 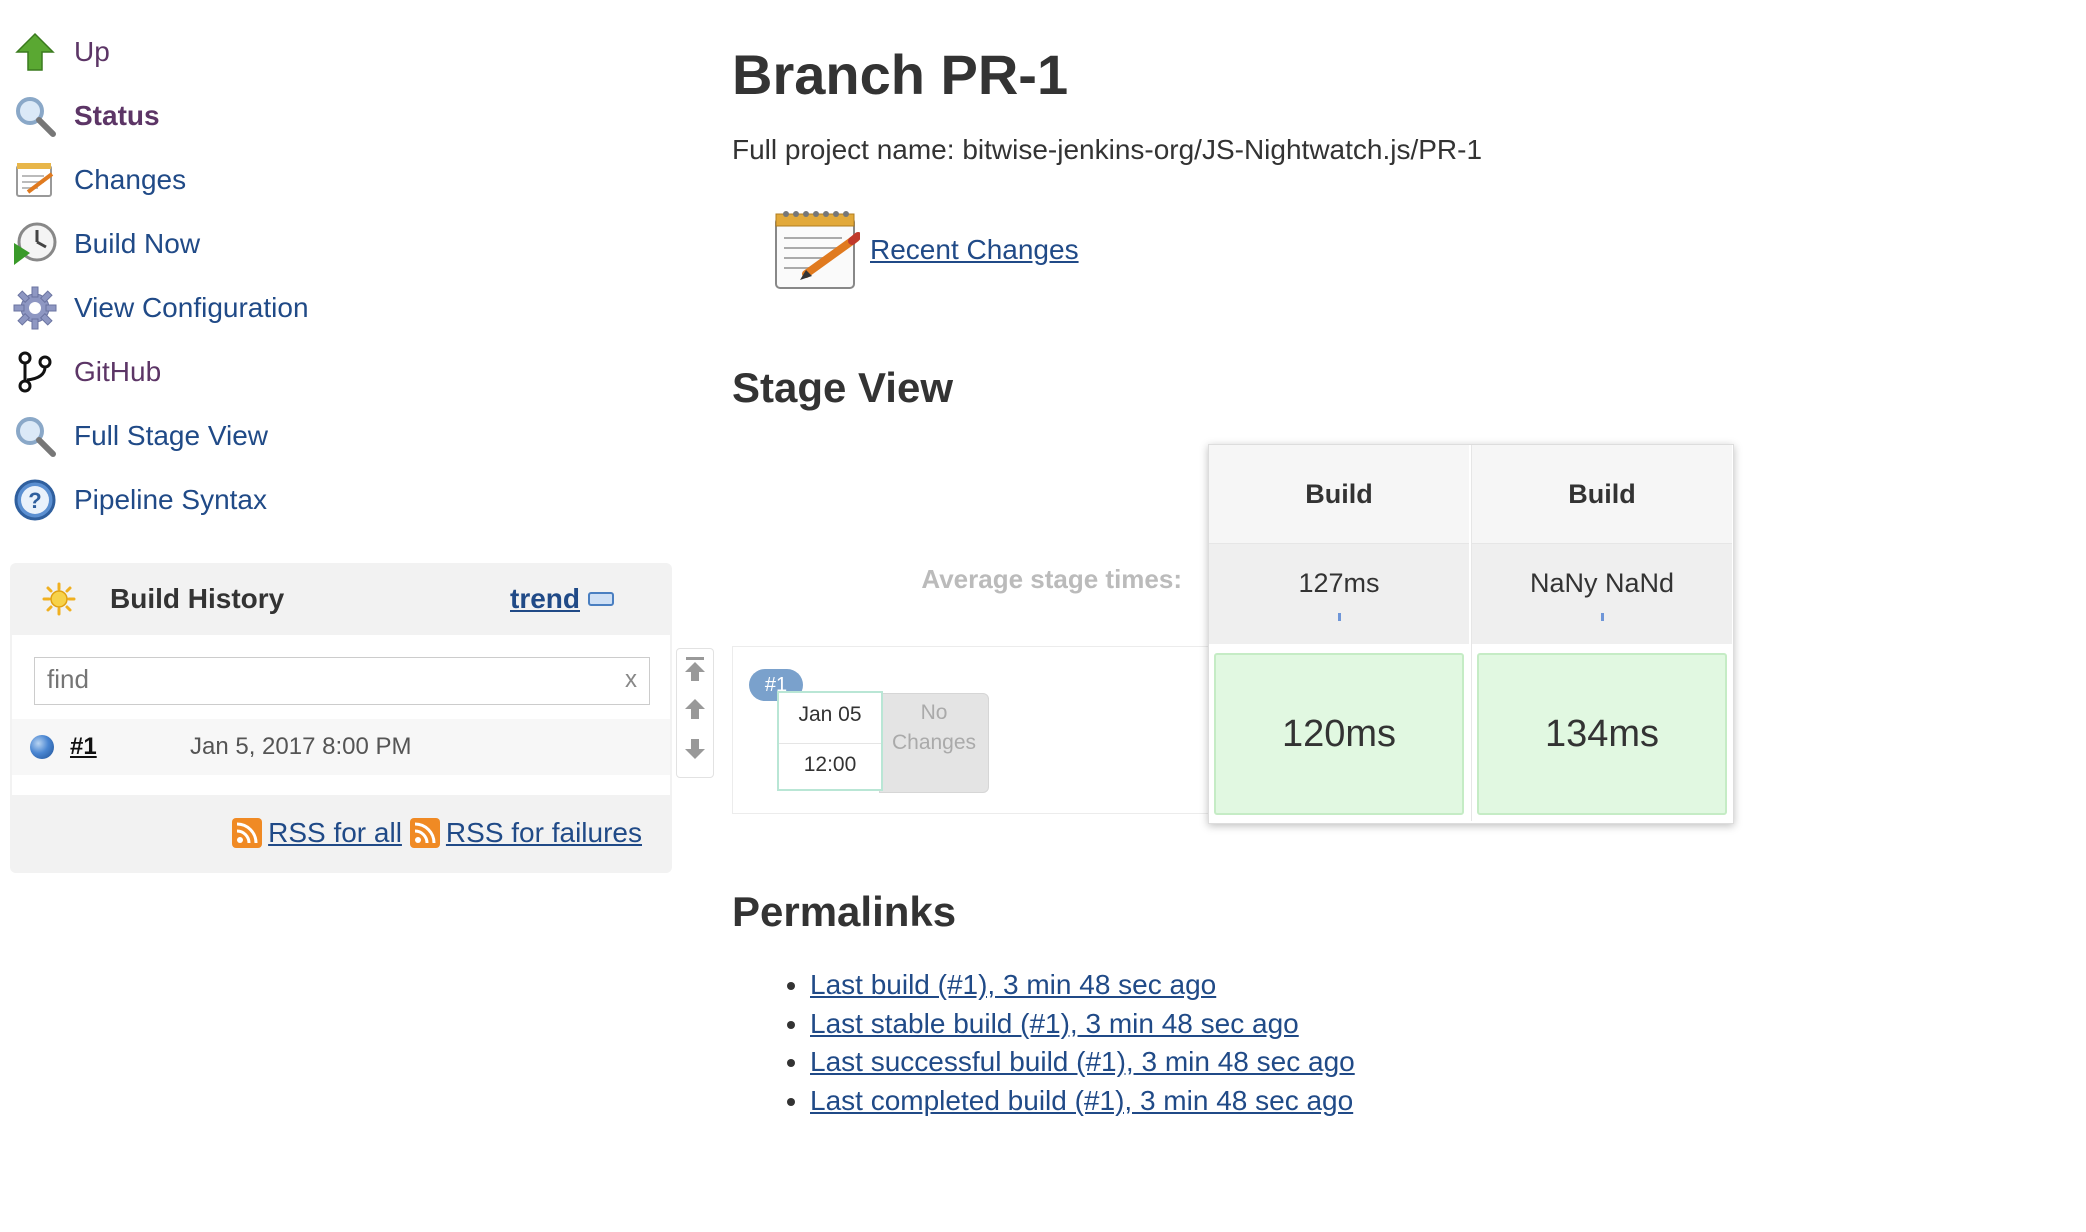 I want to click on stage-column: Build NaNy NaNd 134ms, so click(x=1601, y=633).